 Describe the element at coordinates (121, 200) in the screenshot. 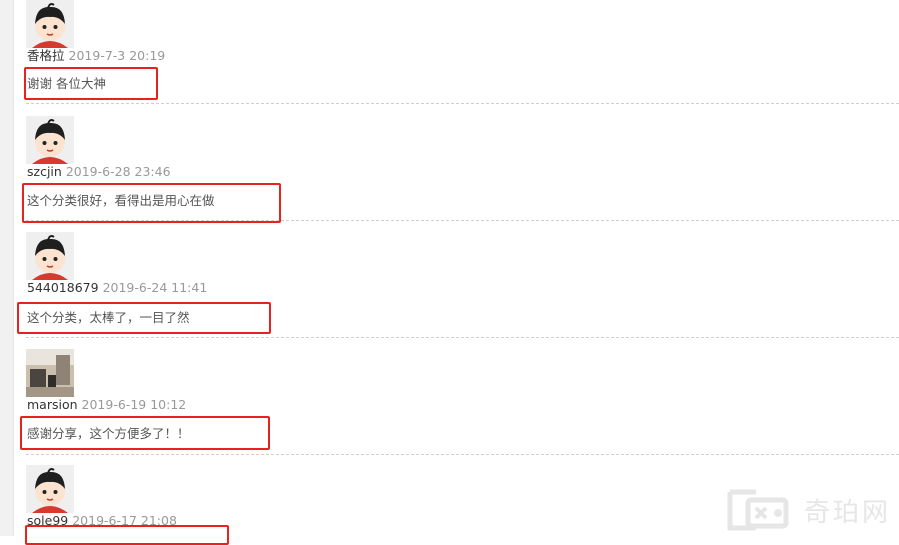

I see `comment-text: 这个分类很好，看得出是用心在做` at that location.